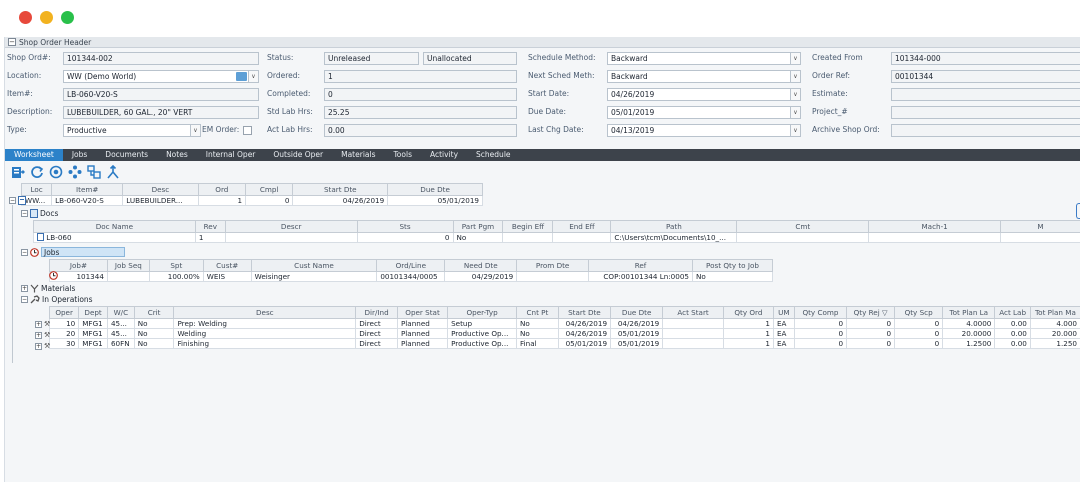 The image size is (1080, 482). Describe the element at coordinates (18, 172) in the screenshot. I see `export-icon` at that location.